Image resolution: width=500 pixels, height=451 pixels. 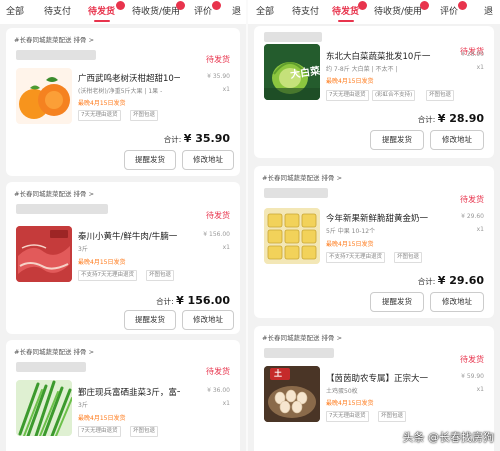 I want to click on product-title: 【茵茵助农专属】正宗大一, so click(x=380, y=378).